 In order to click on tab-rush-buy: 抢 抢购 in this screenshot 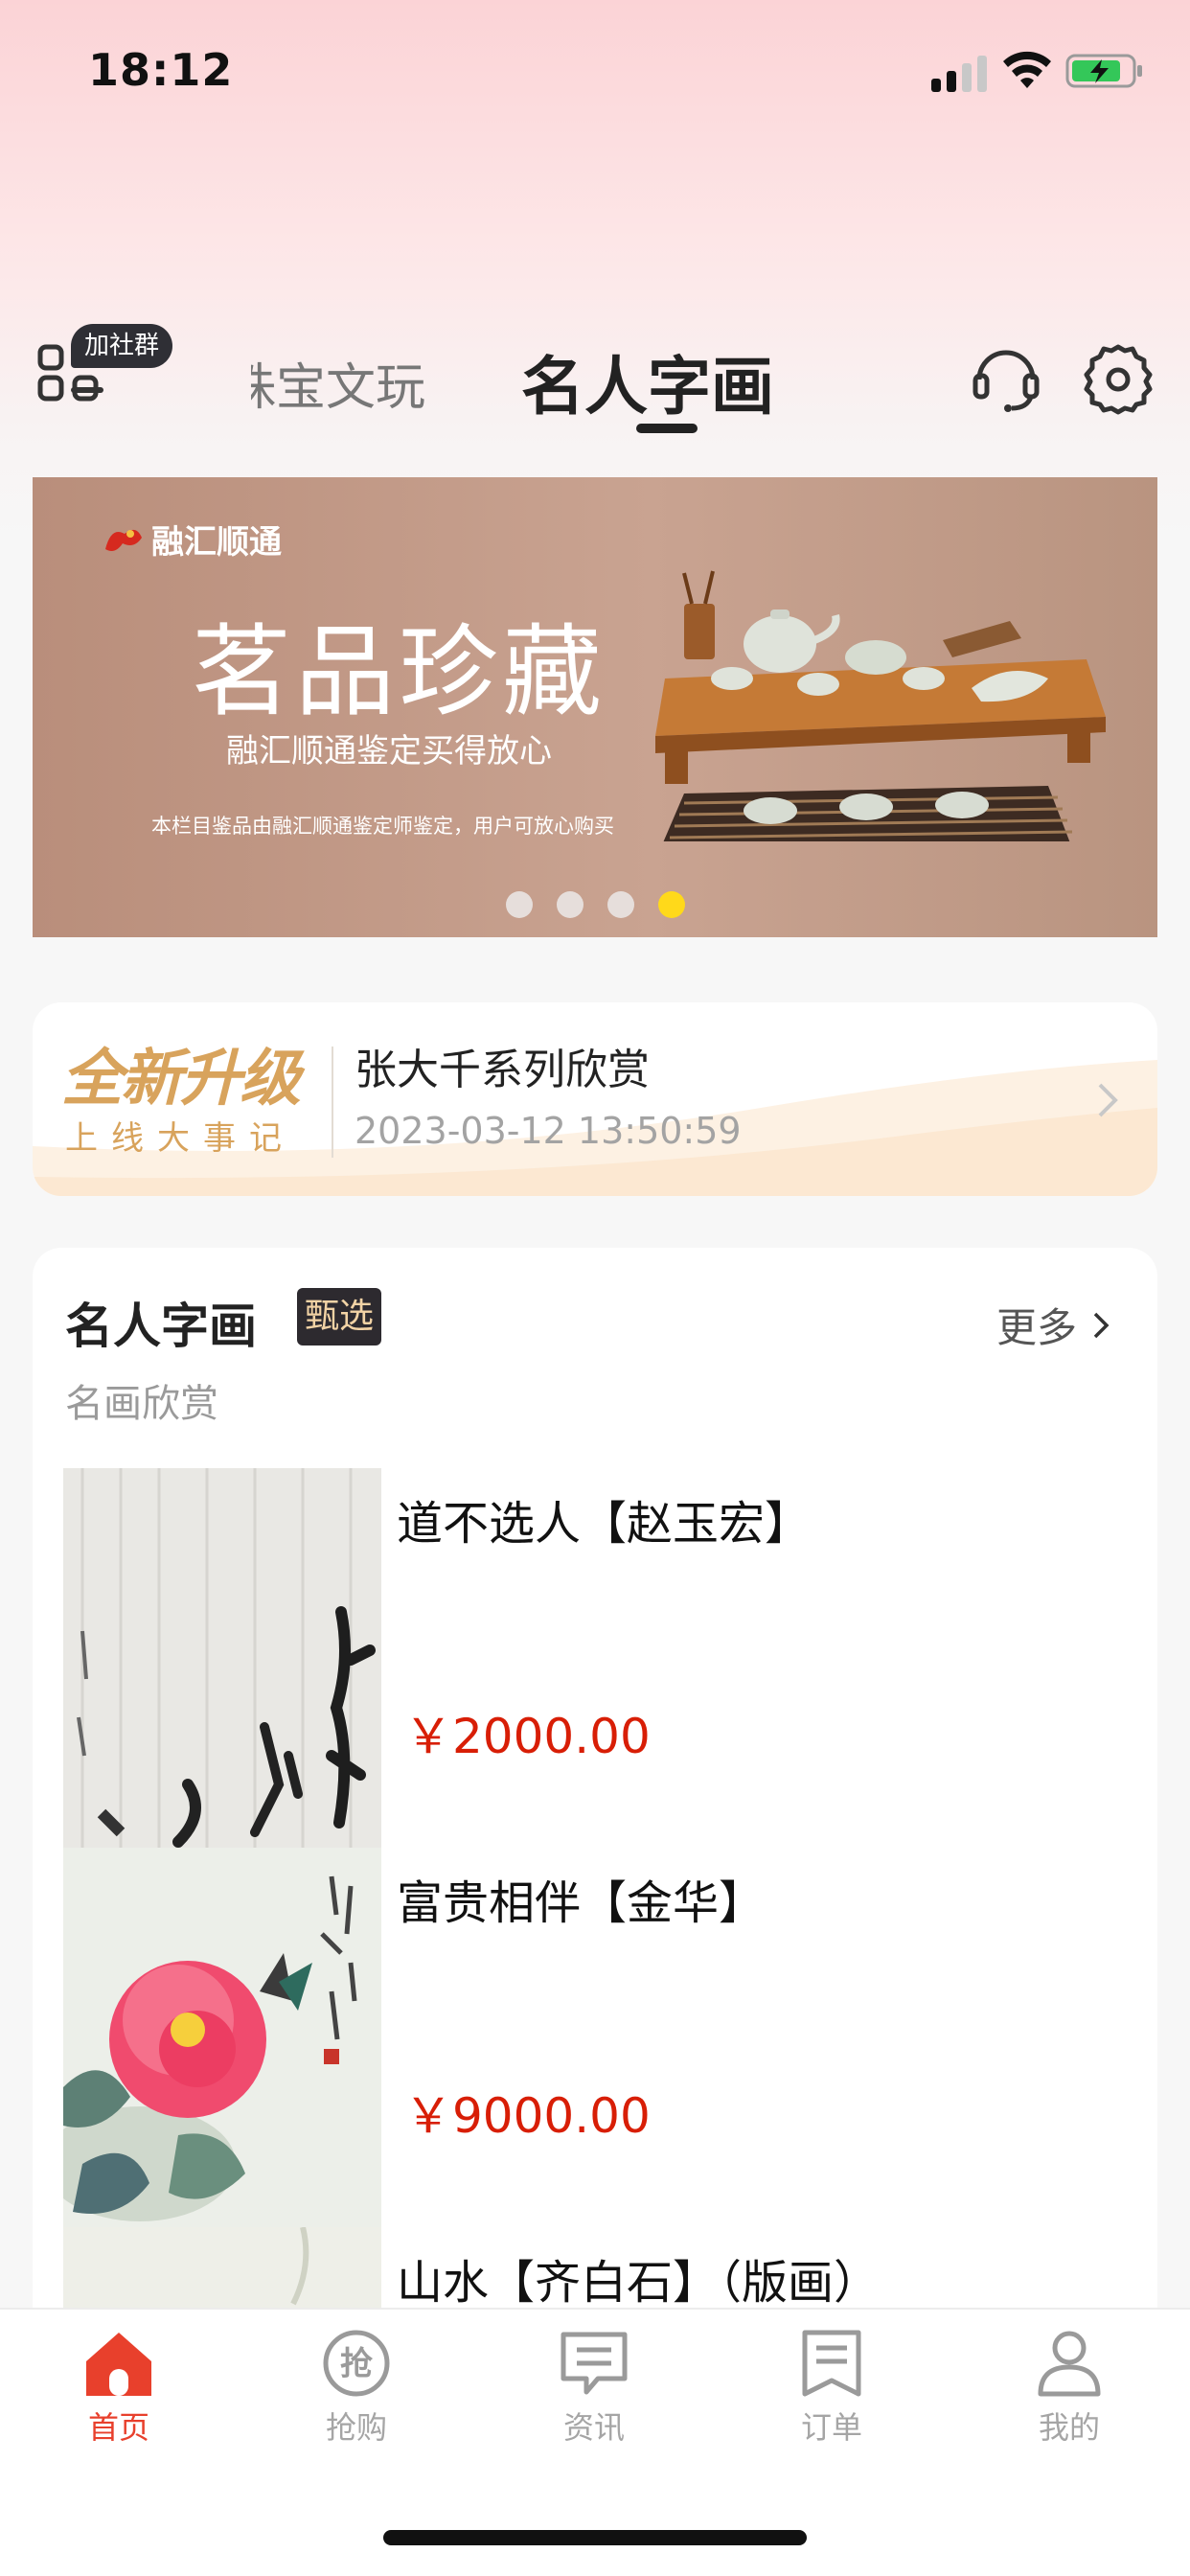, I will do `click(357, 2391)`.